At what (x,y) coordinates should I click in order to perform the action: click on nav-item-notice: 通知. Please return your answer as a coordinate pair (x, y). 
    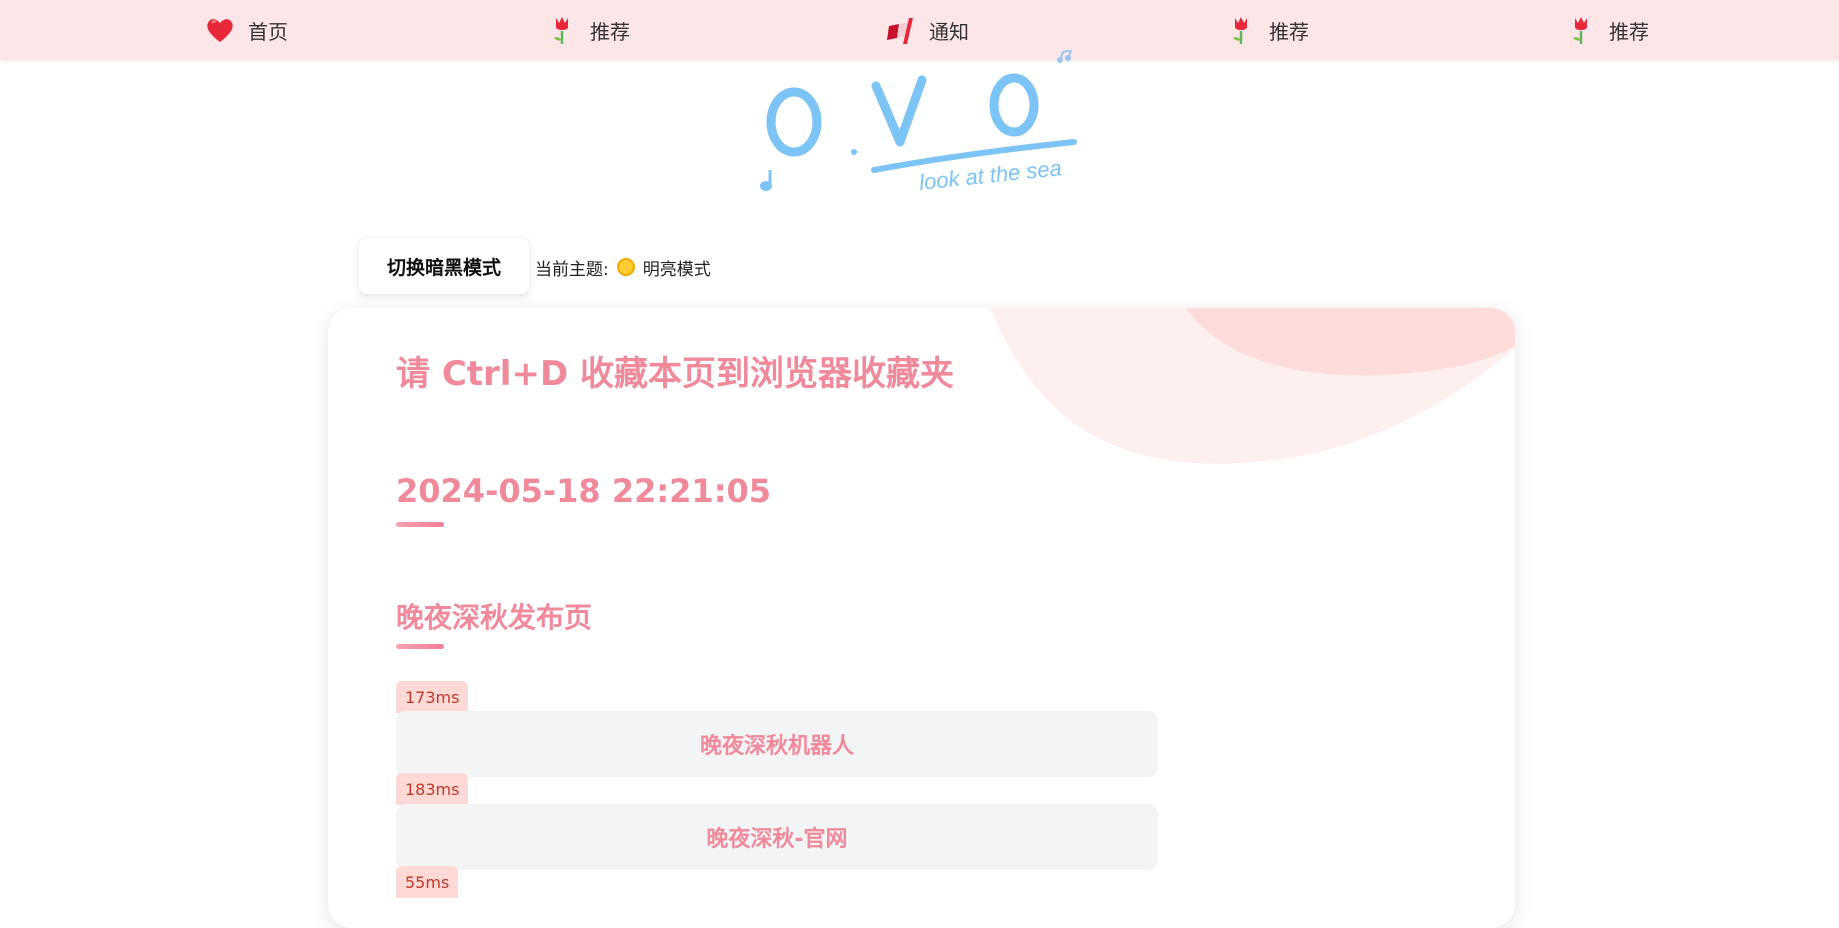
    Looking at the image, I should click on (927, 30).